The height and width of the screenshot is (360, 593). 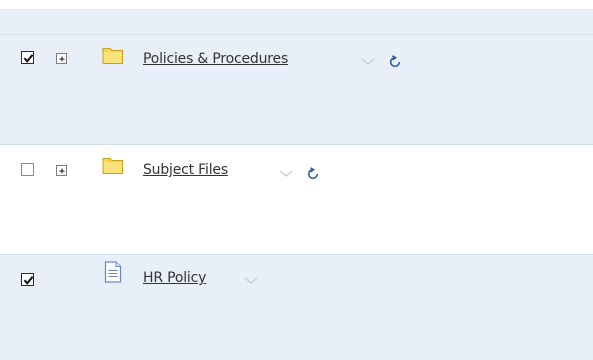 I want to click on document-icon, so click(x=113, y=274).